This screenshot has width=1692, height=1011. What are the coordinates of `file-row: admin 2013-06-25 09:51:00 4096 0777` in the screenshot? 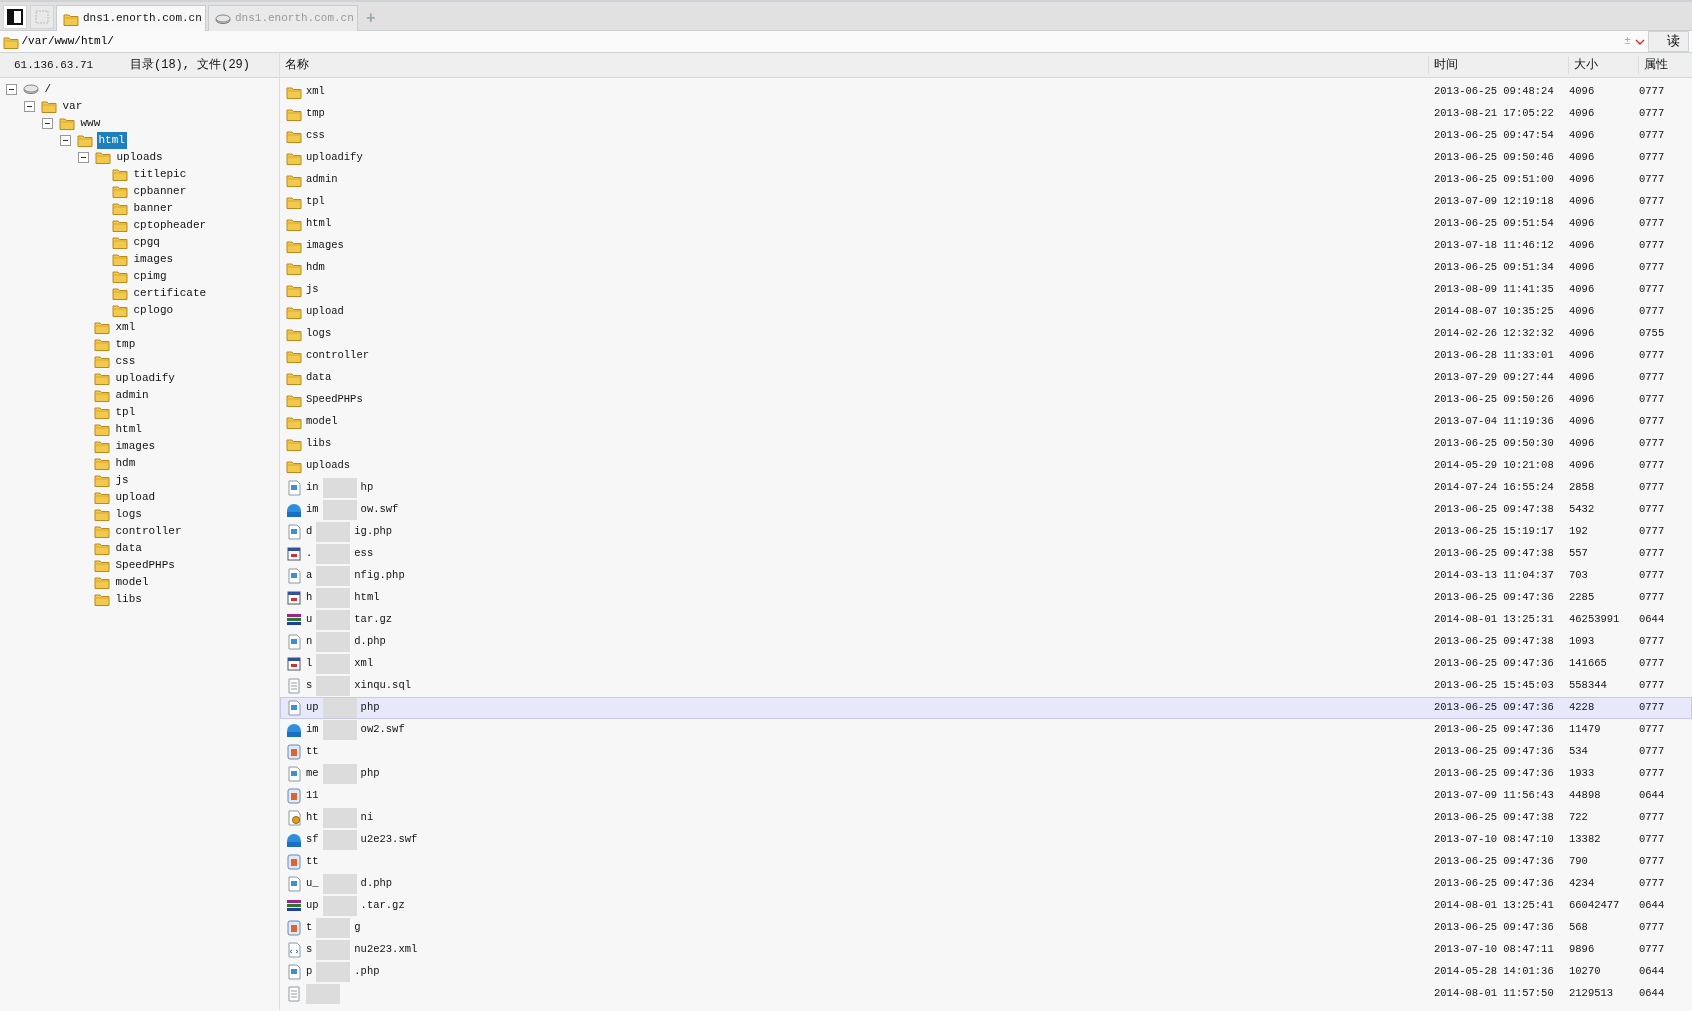 It's located at (986, 179).